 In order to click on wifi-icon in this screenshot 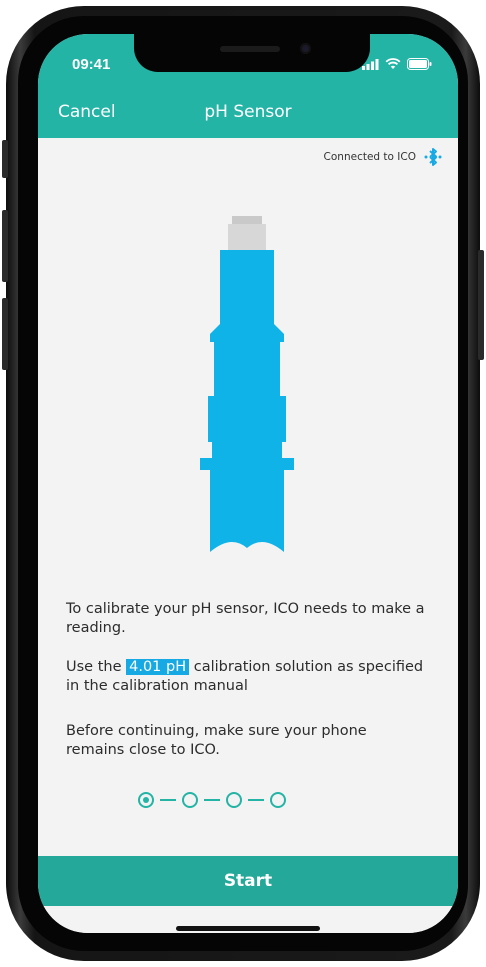, I will do `click(393, 63)`.